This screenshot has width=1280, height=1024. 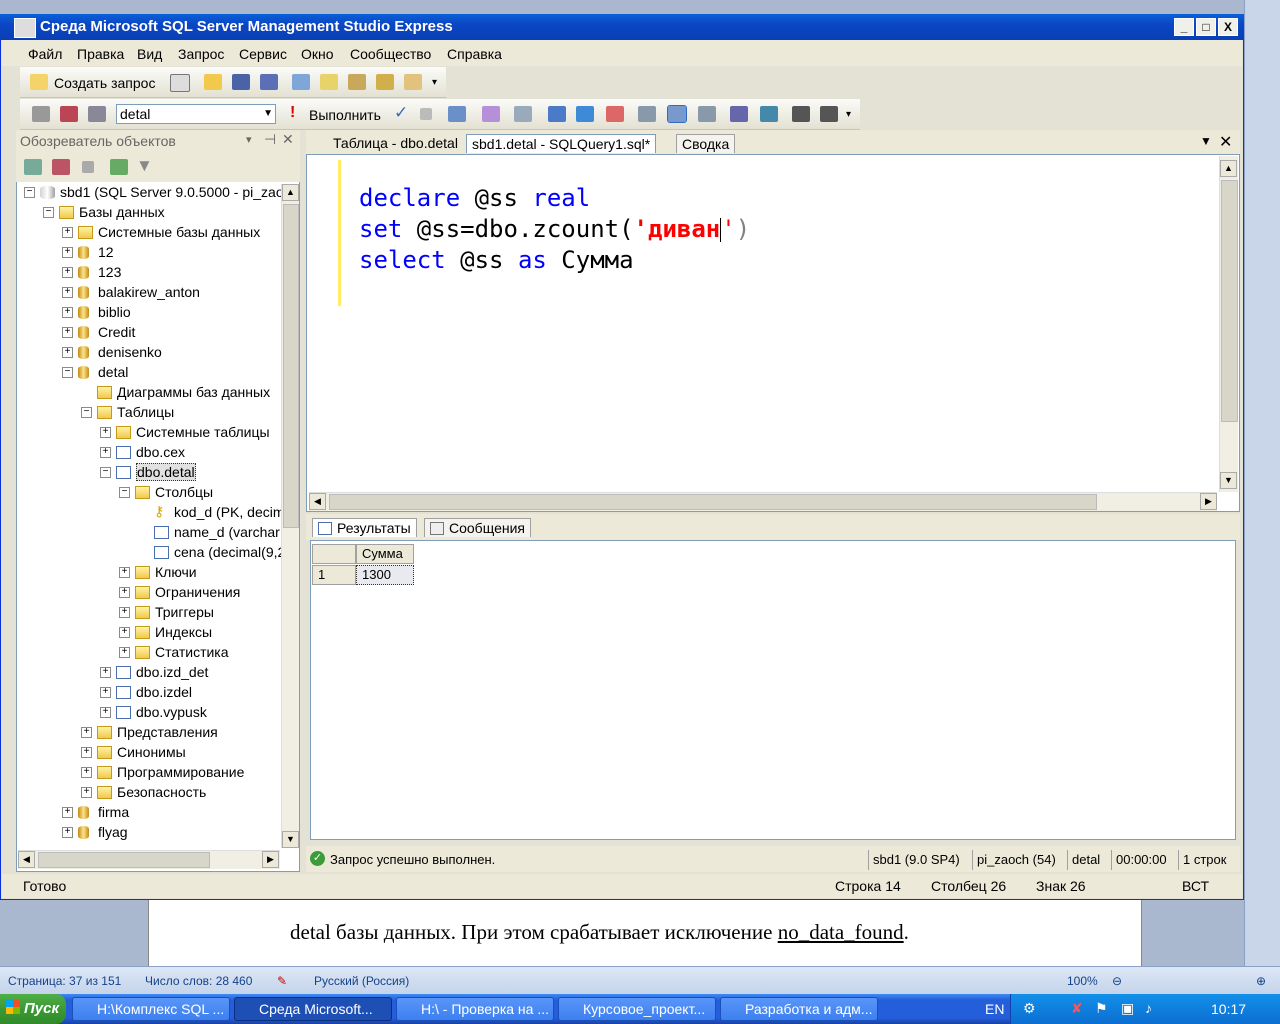 What do you see at coordinates (41, 114) in the screenshot?
I see `connect-icon` at bounding box center [41, 114].